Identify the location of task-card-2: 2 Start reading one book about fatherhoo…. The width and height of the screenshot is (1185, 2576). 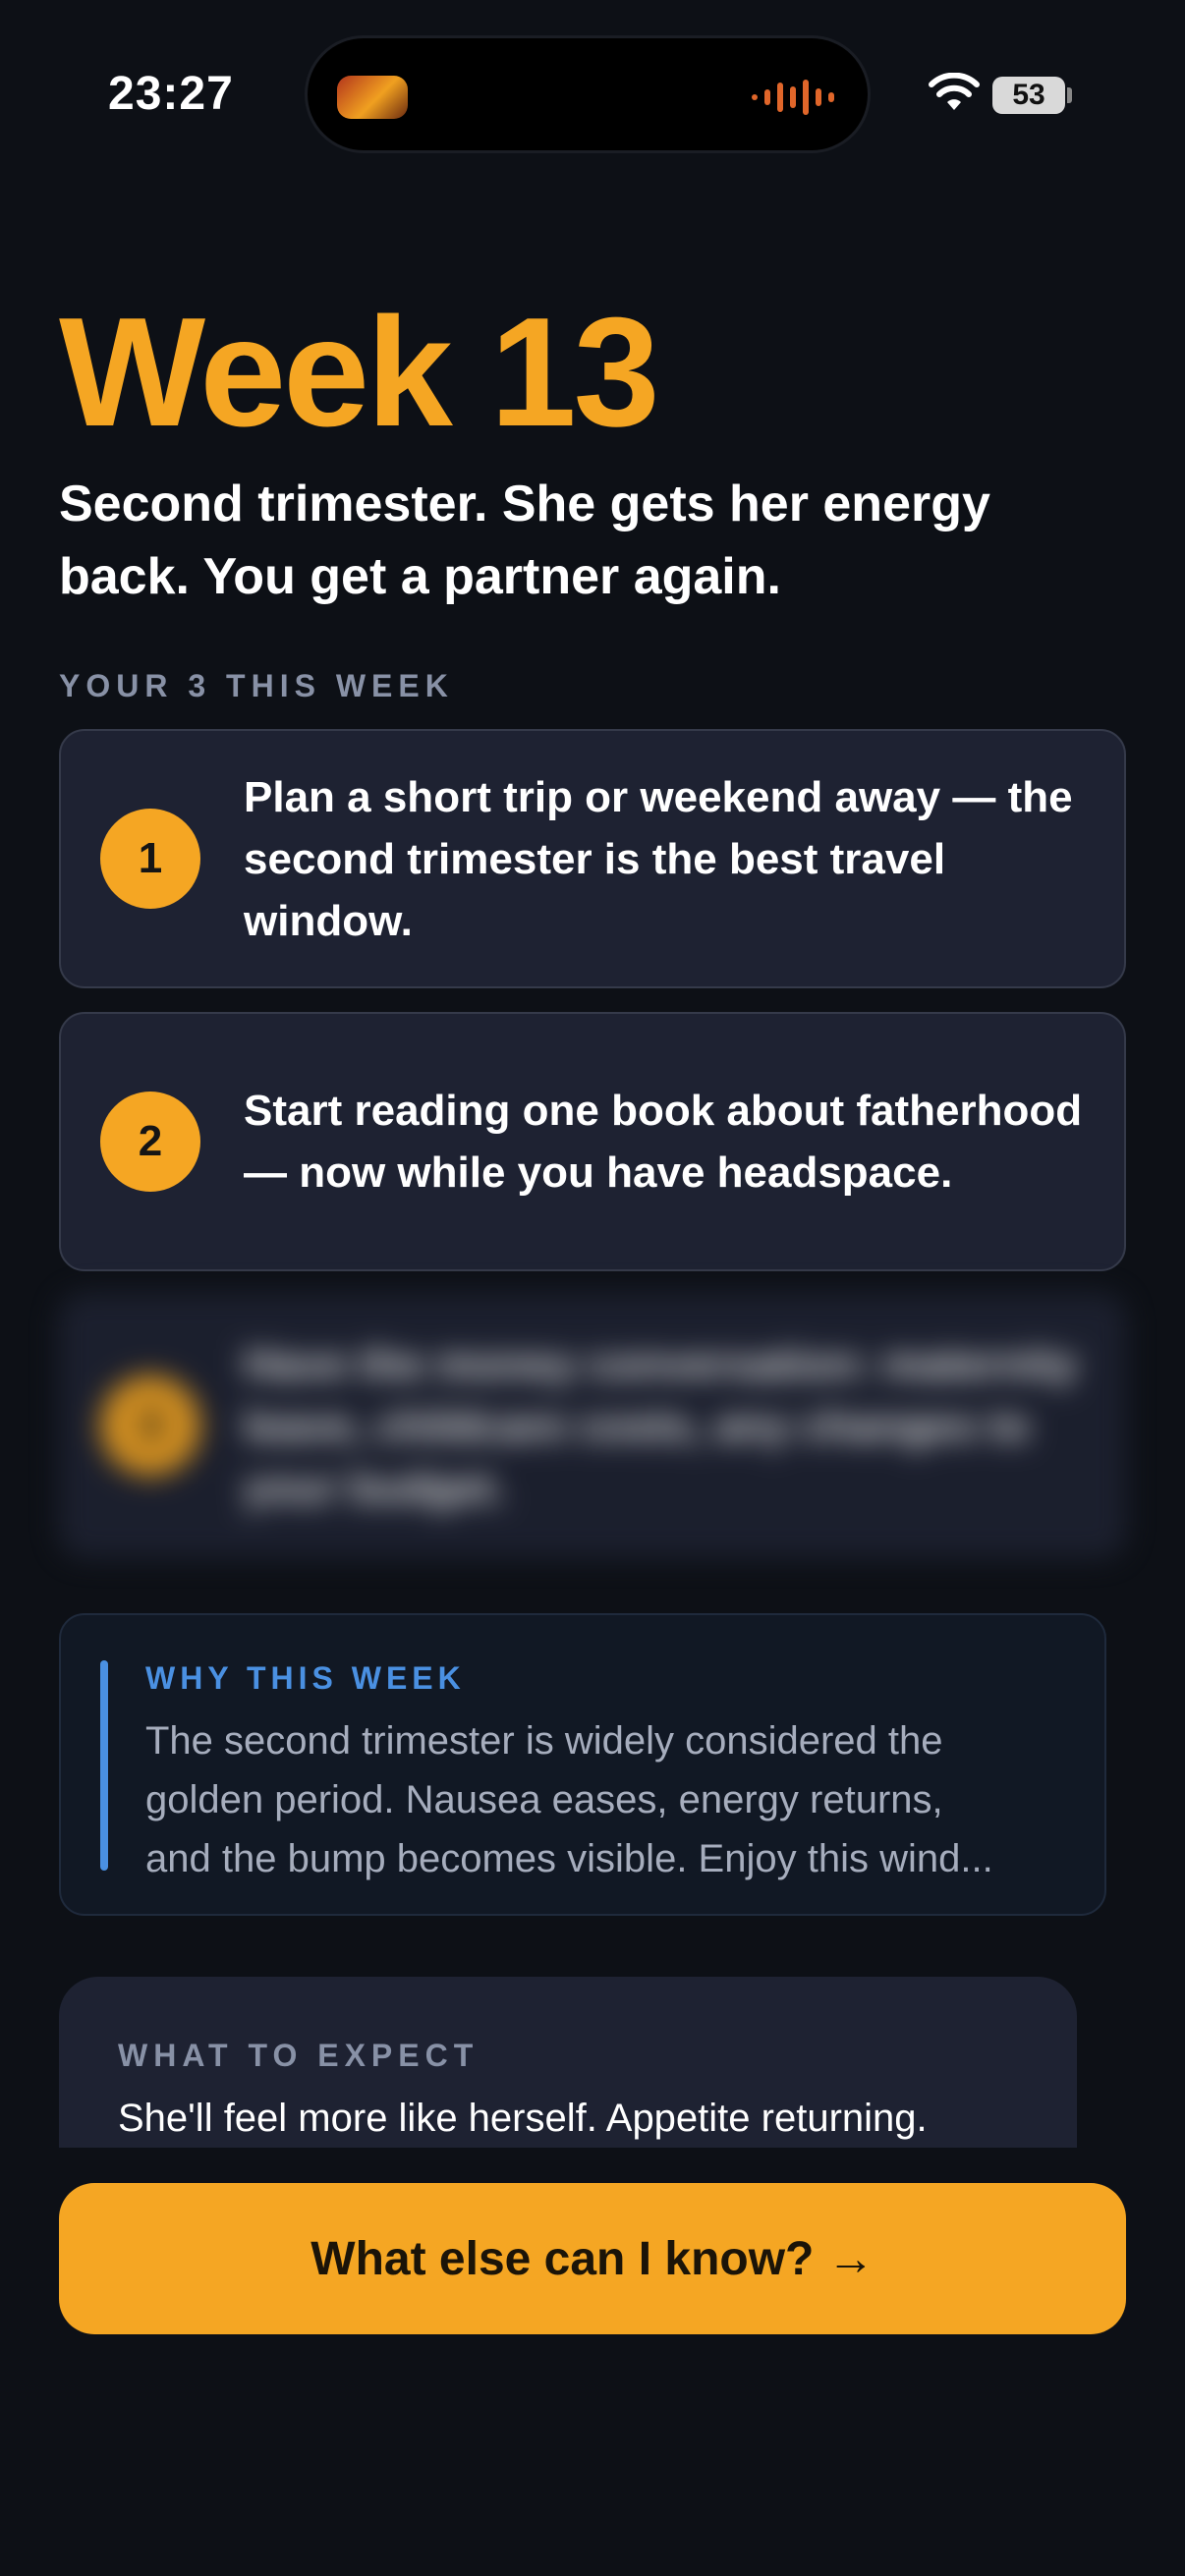
(592, 1141).